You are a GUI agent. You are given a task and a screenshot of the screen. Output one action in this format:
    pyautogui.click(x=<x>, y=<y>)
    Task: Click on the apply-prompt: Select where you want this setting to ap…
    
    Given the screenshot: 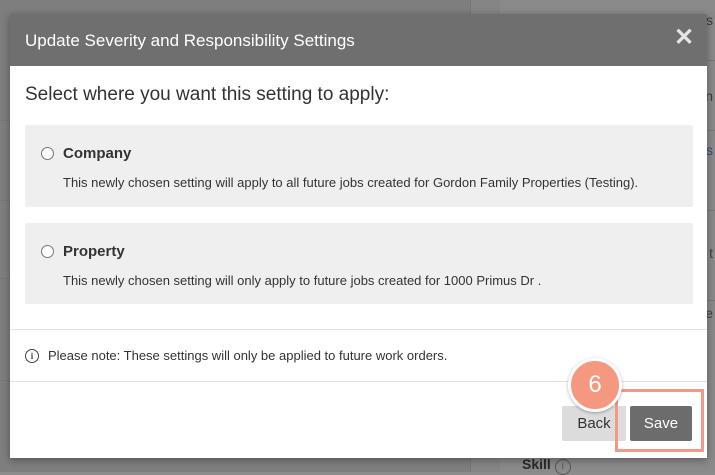 What is the action you would take?
    pyautogui.click(x=207, y=94)
    